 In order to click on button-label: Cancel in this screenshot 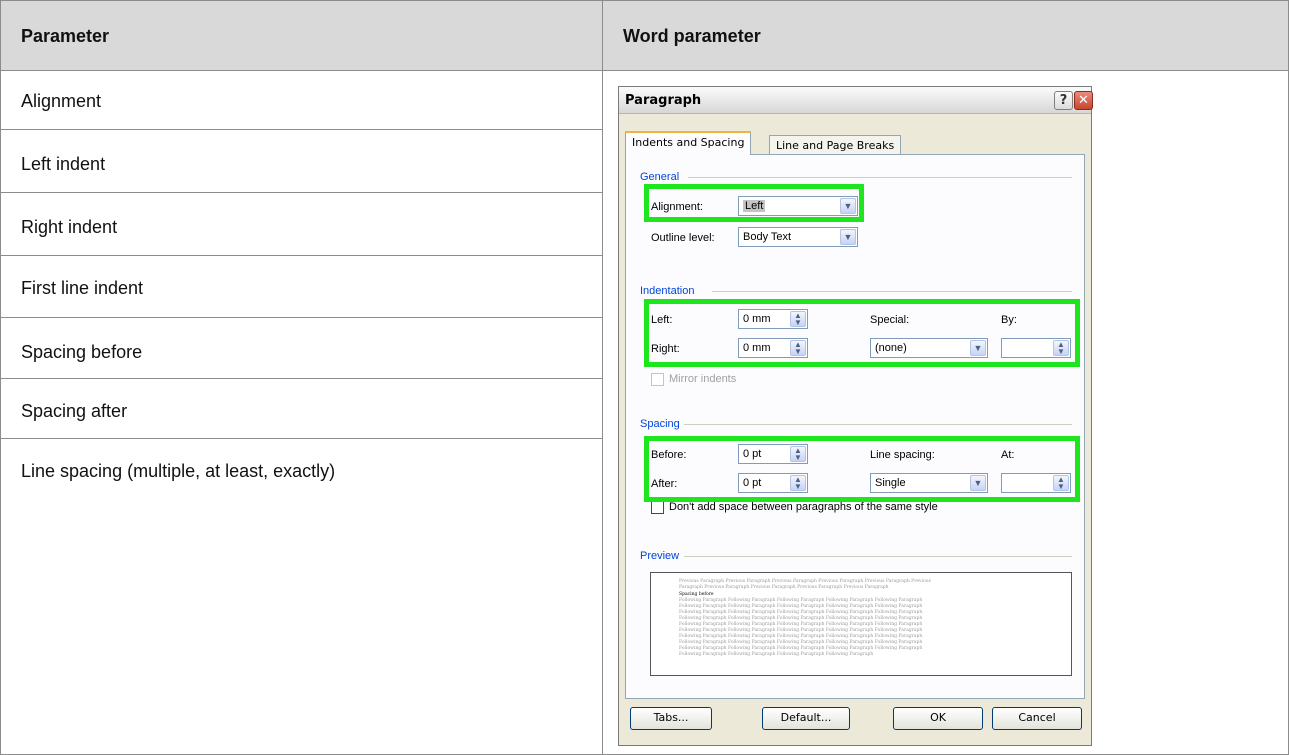, I will do `click(1037, 717)`.